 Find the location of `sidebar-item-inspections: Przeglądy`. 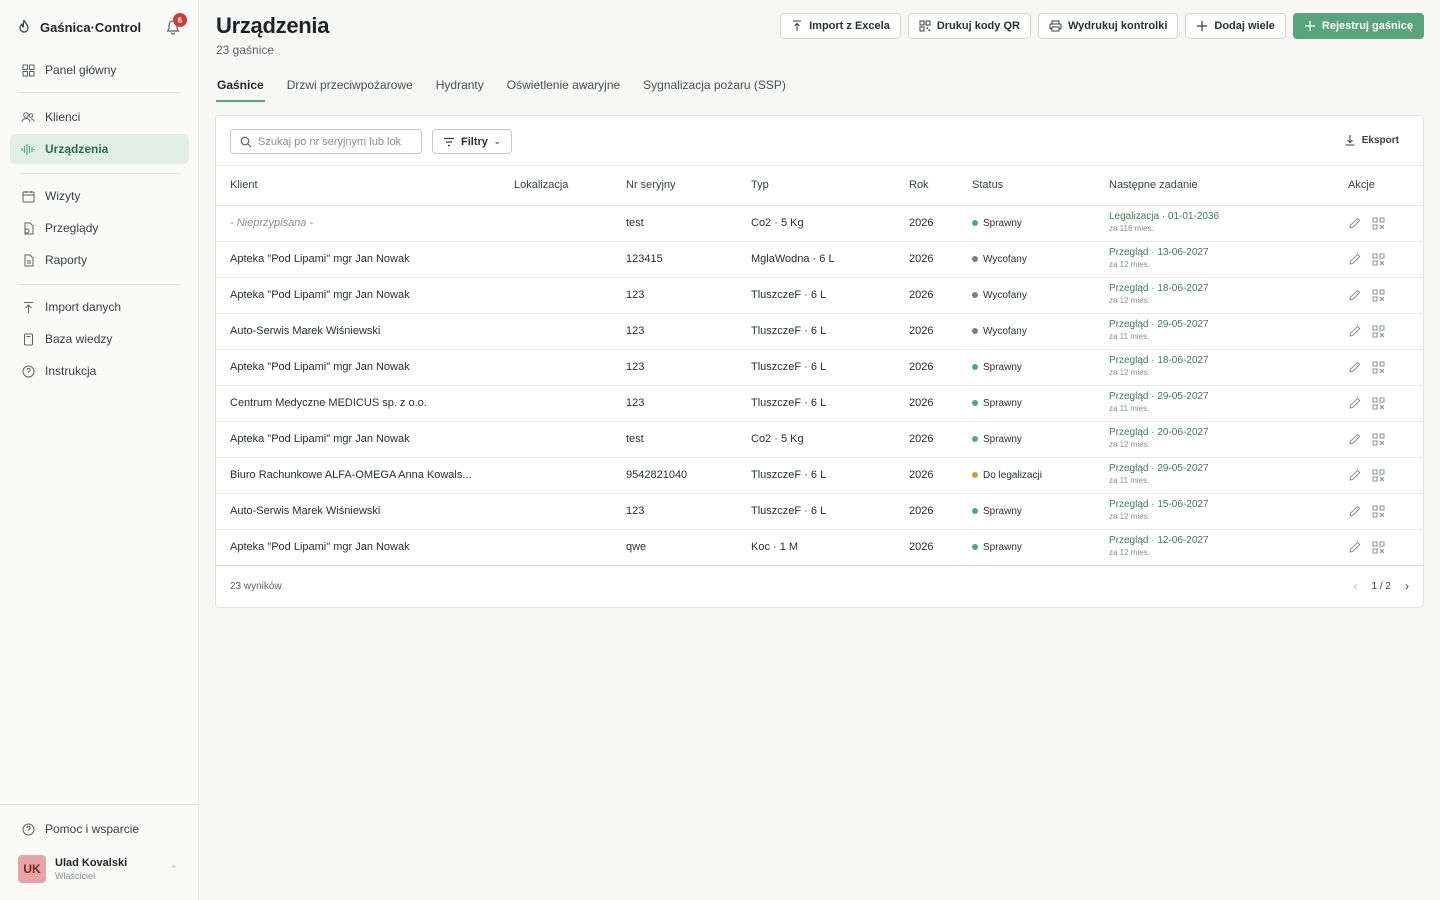

sidebar-item-inspections: Przeglądy is located at coordinates (99, 228).